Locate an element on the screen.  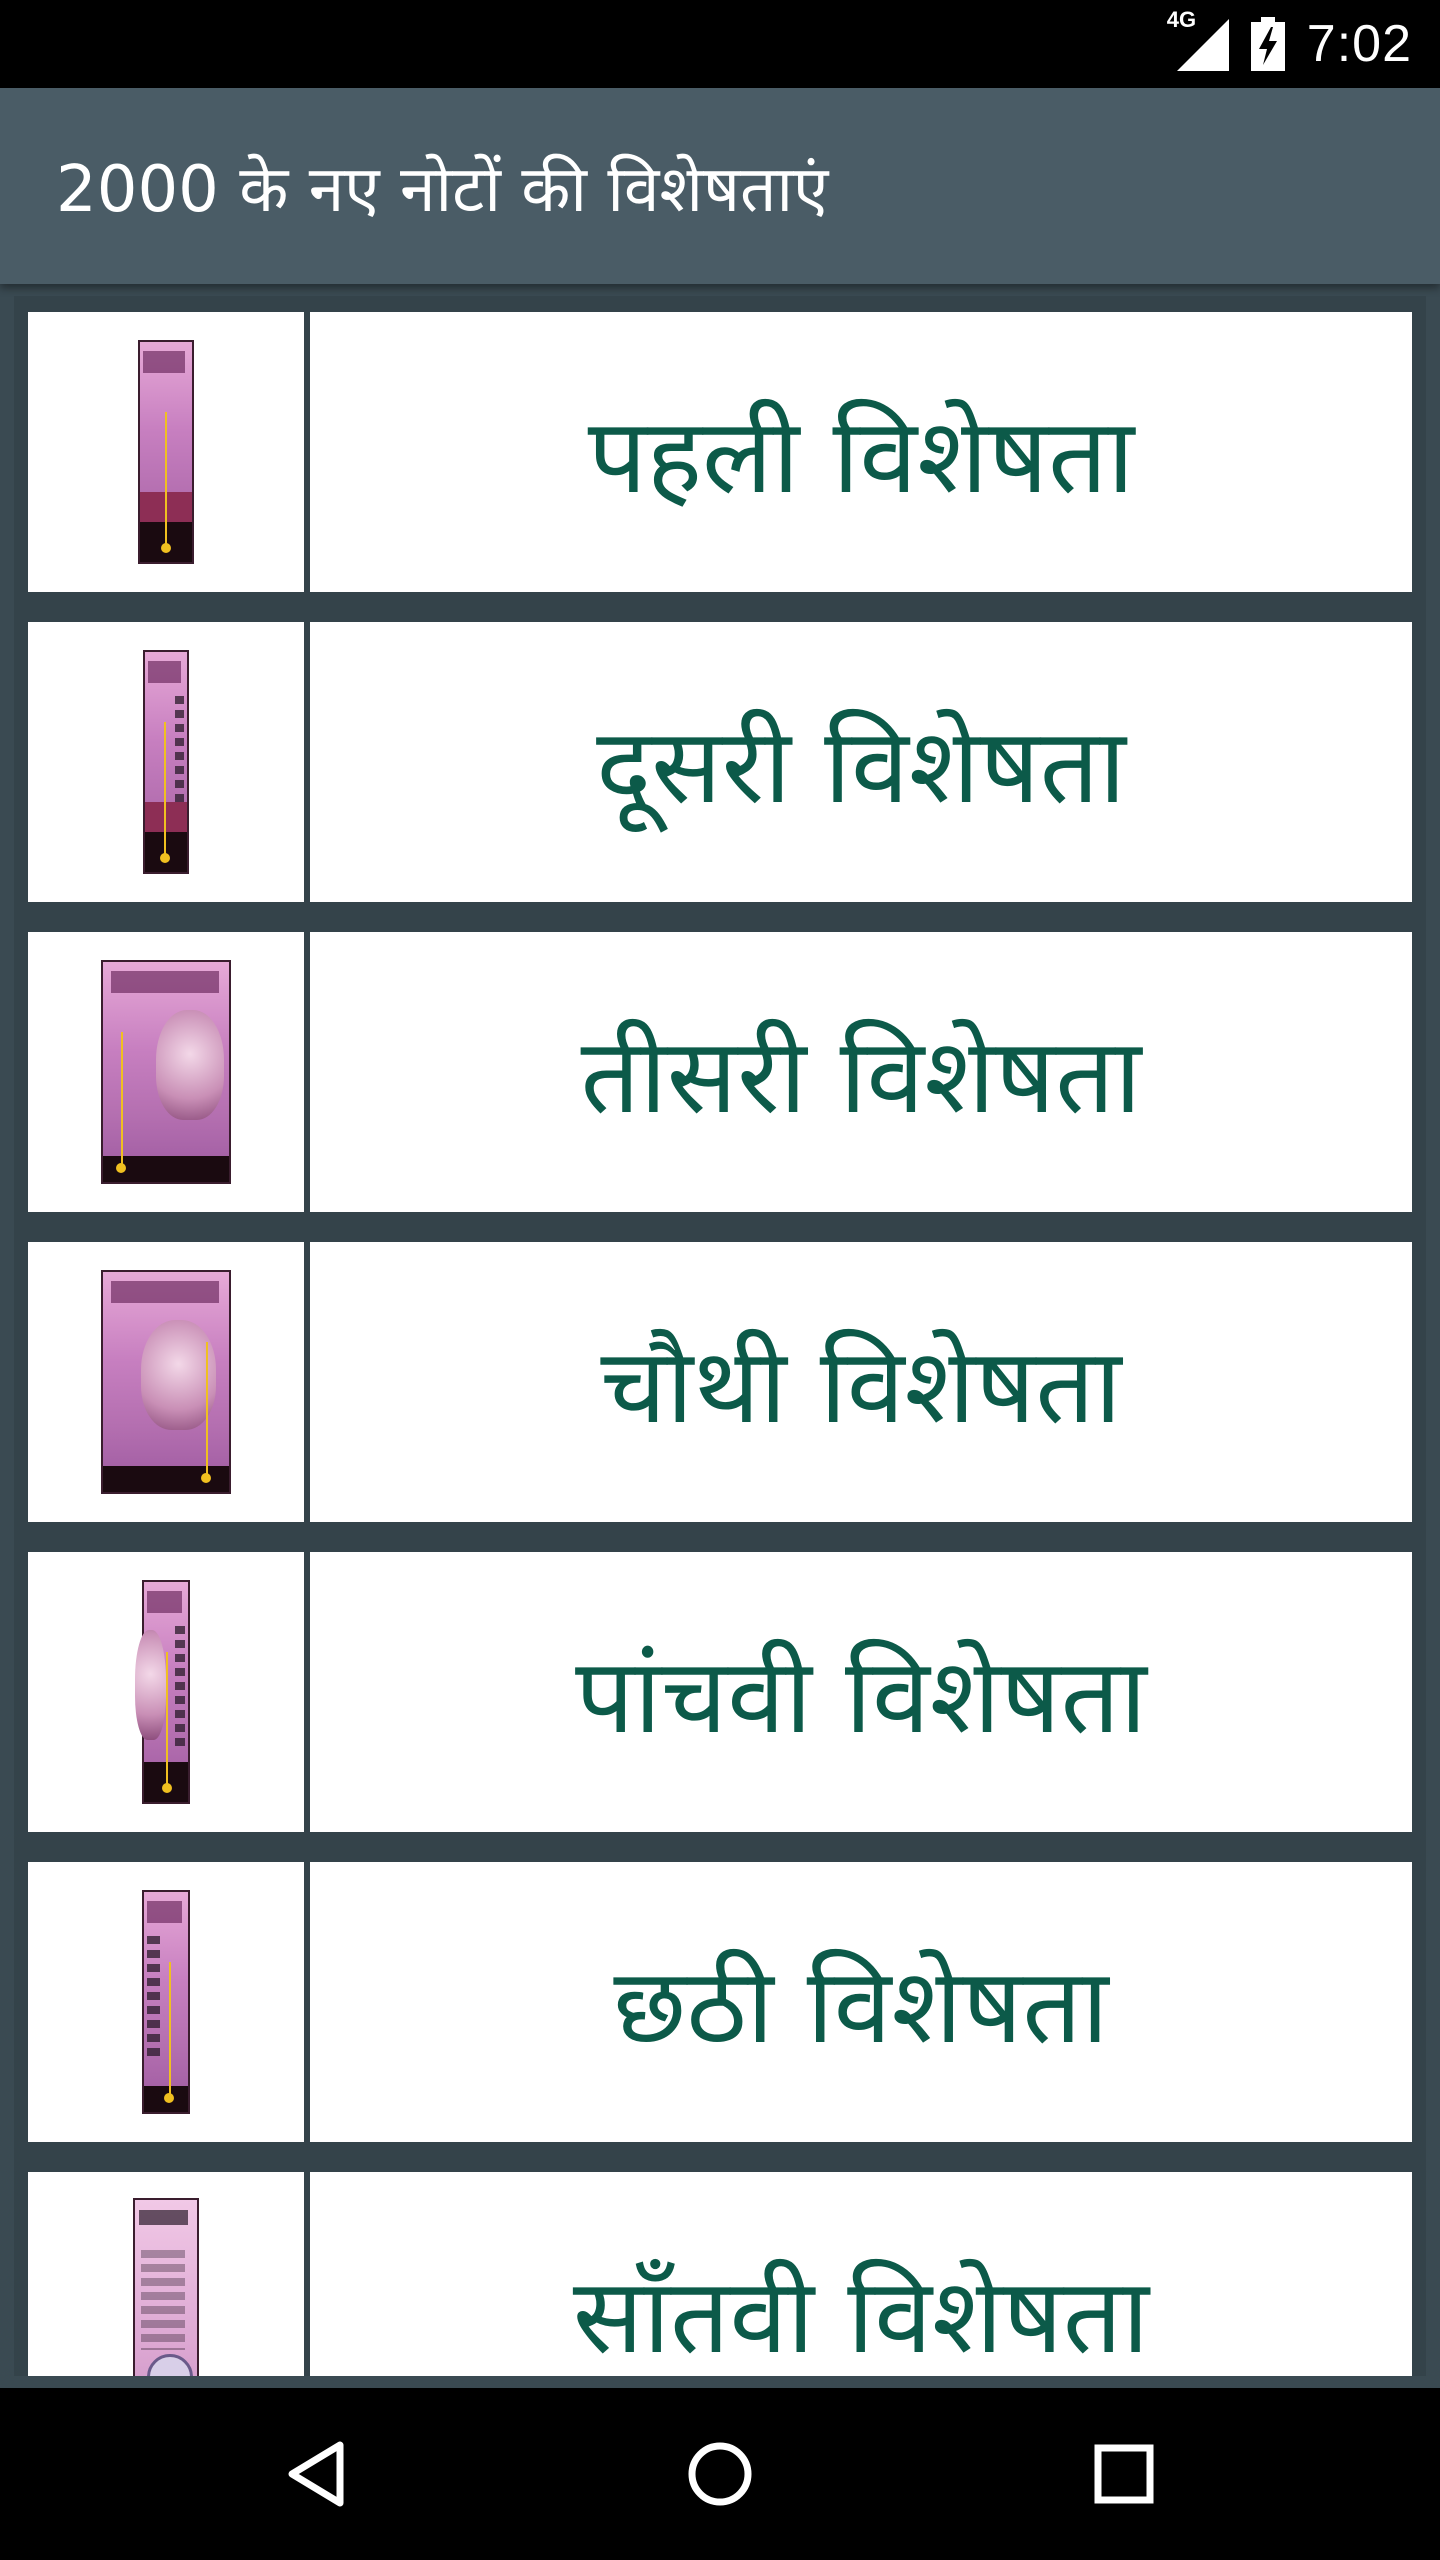
home-circle-icon is located at coordinates (720, 2474).